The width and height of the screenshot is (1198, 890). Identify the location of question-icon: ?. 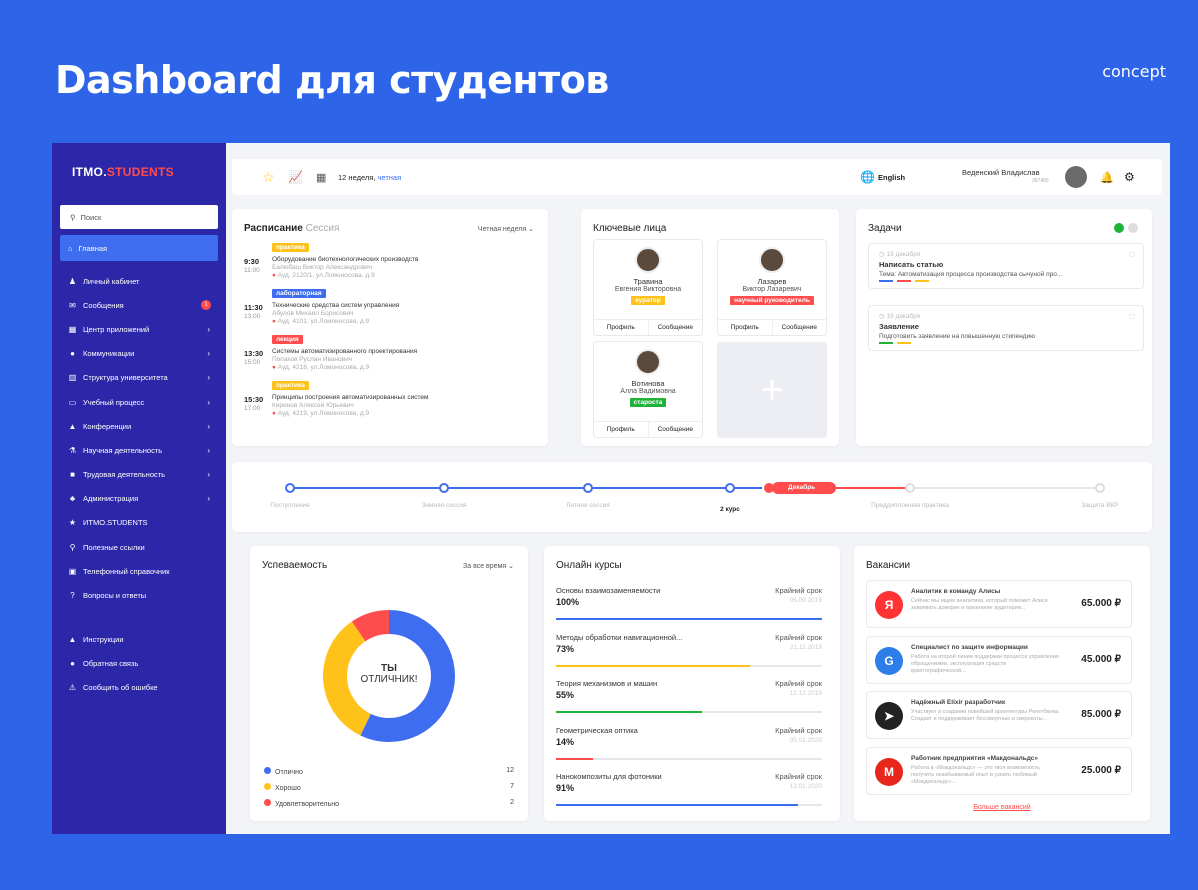
(72, 596).